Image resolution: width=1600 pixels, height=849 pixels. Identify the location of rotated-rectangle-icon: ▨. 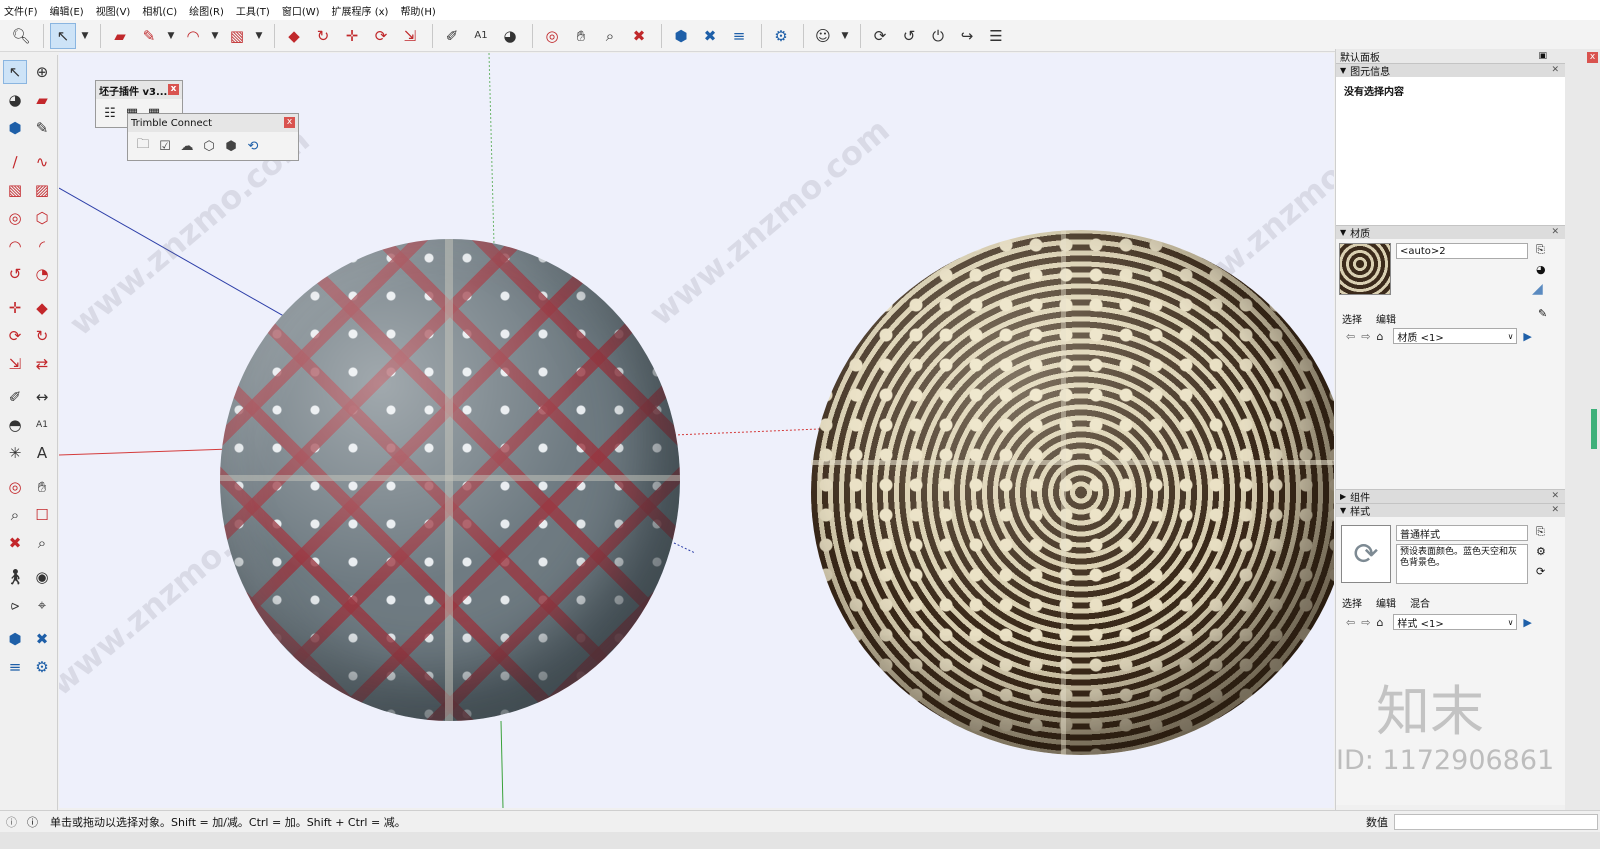
(42, 190).